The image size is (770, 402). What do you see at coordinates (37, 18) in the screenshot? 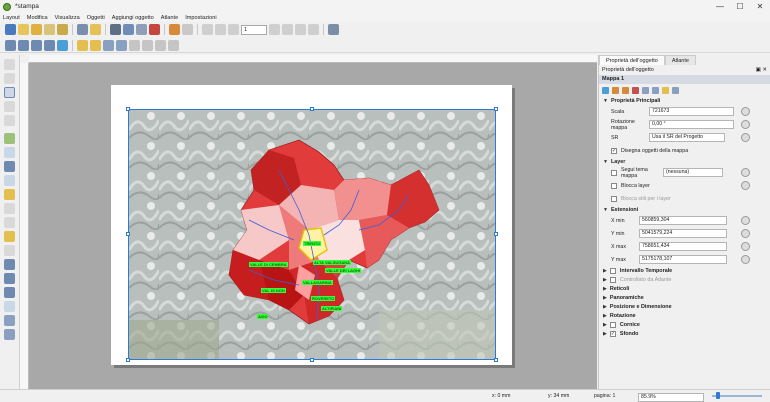
I see `menu-modifica: Modifica` at bounding box center [37, 18].